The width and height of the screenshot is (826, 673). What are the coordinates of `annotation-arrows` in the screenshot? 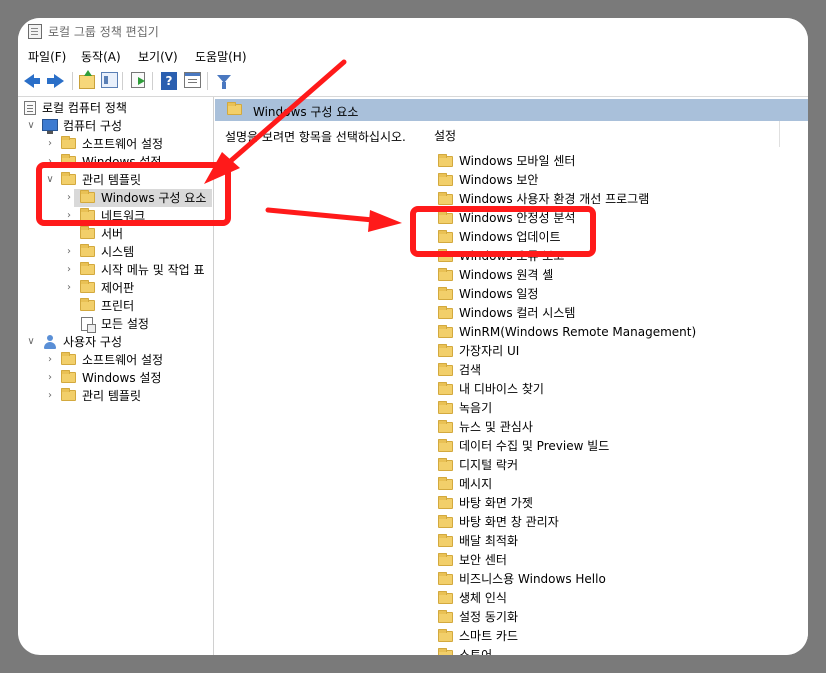 It's located at (303, 145).